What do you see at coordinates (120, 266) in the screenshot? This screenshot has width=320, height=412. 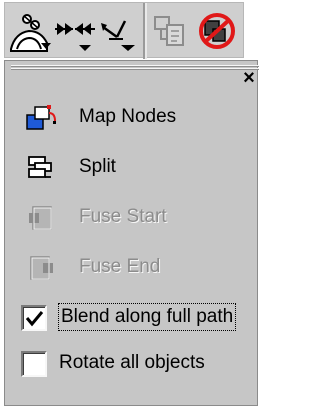 I see `fuse-end-label: Fuse End` at bounding box center [120, 266].